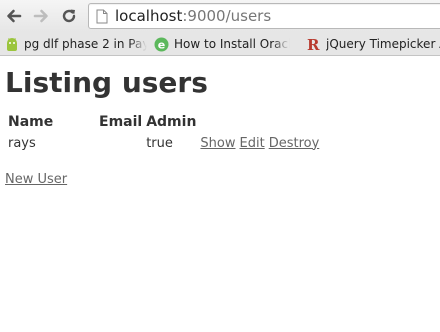 The height and width of the screenshot is (332, 440). Describe the element at coordinates (220, 179) in the screenshot. I see `new-user-link: New User` at that location.